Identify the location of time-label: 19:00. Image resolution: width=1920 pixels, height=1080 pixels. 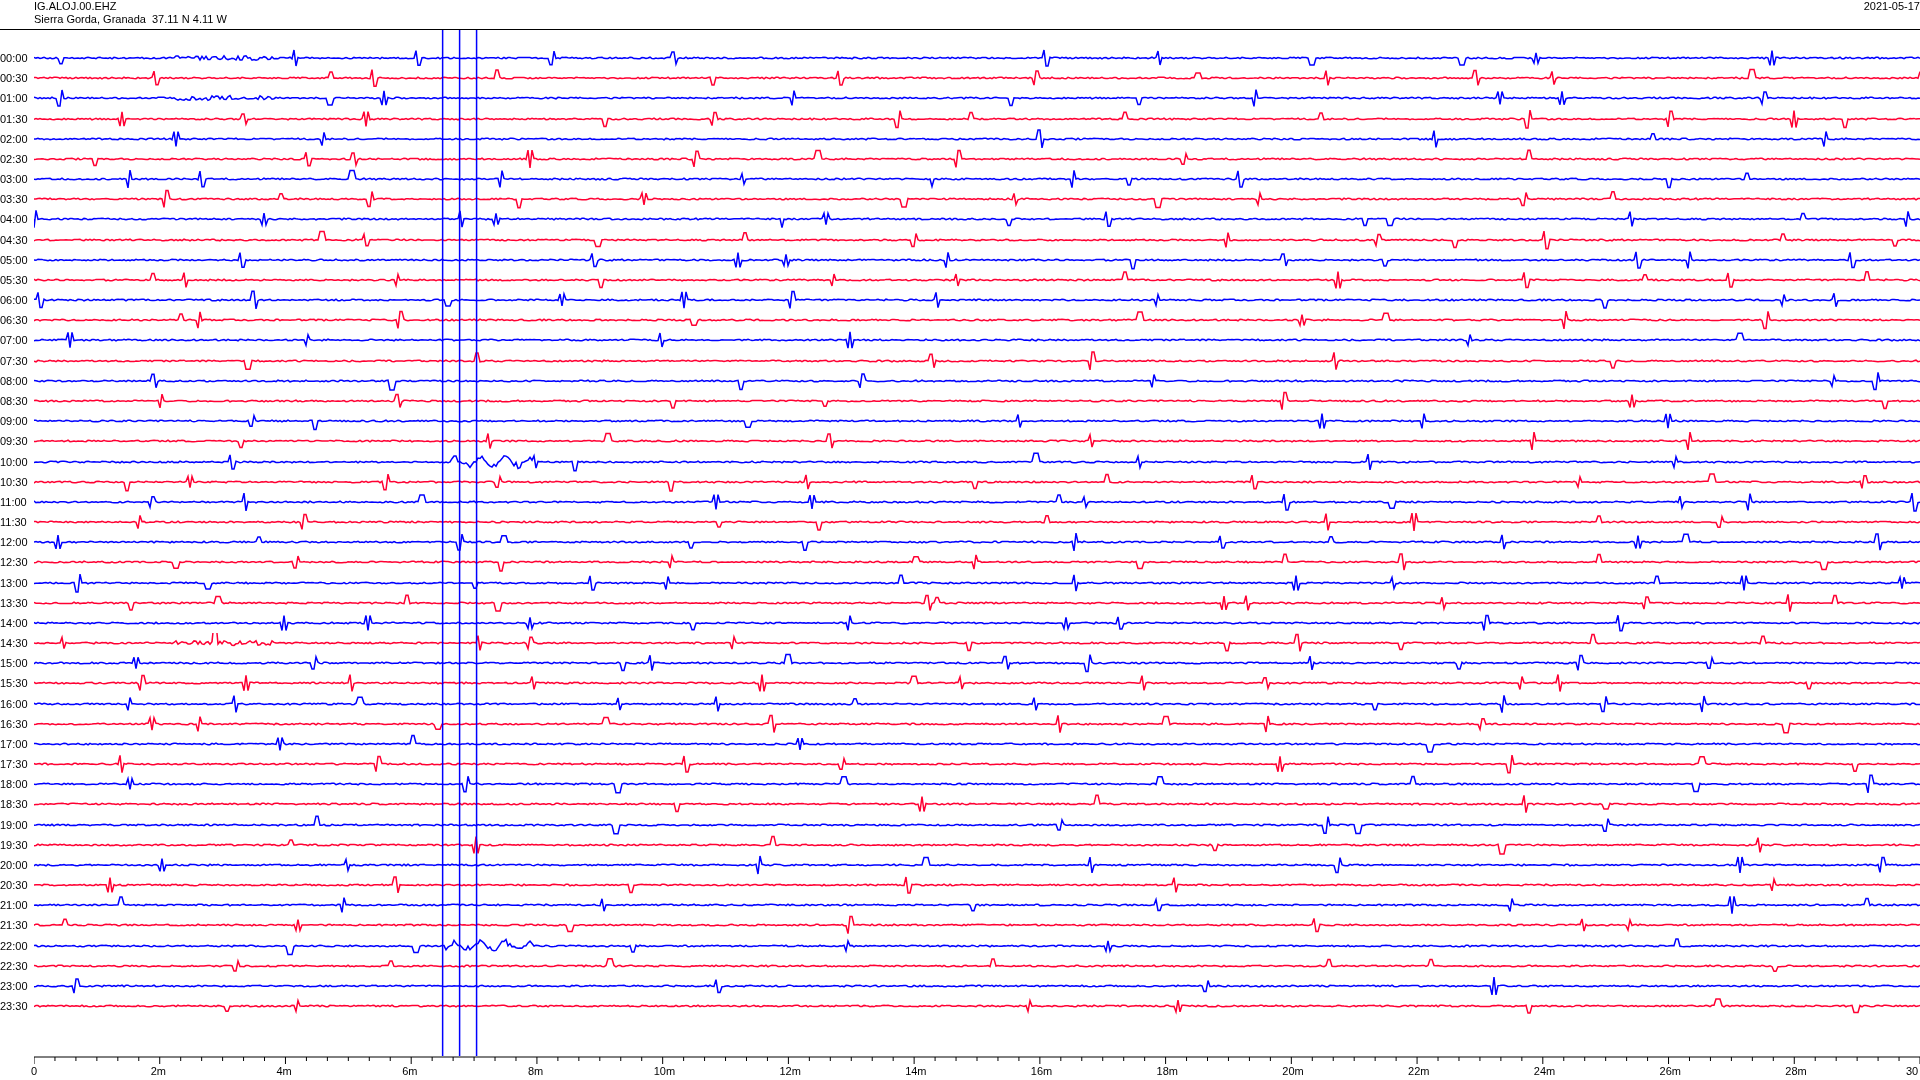
(14, 824).